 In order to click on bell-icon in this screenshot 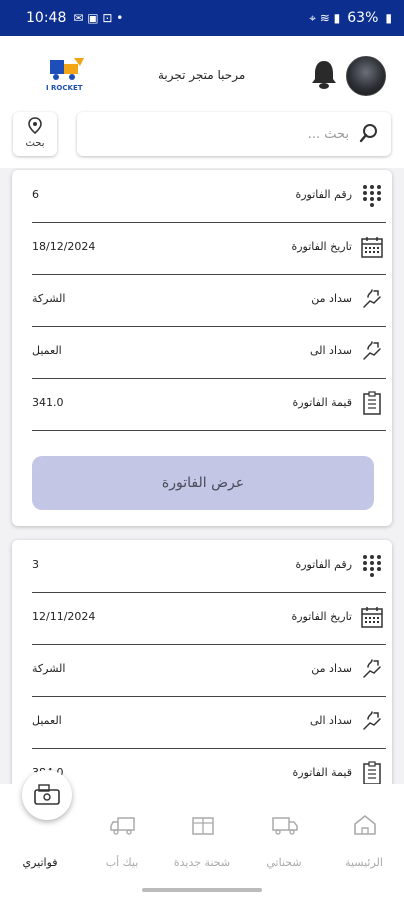, I will do `click(324, 74)`.